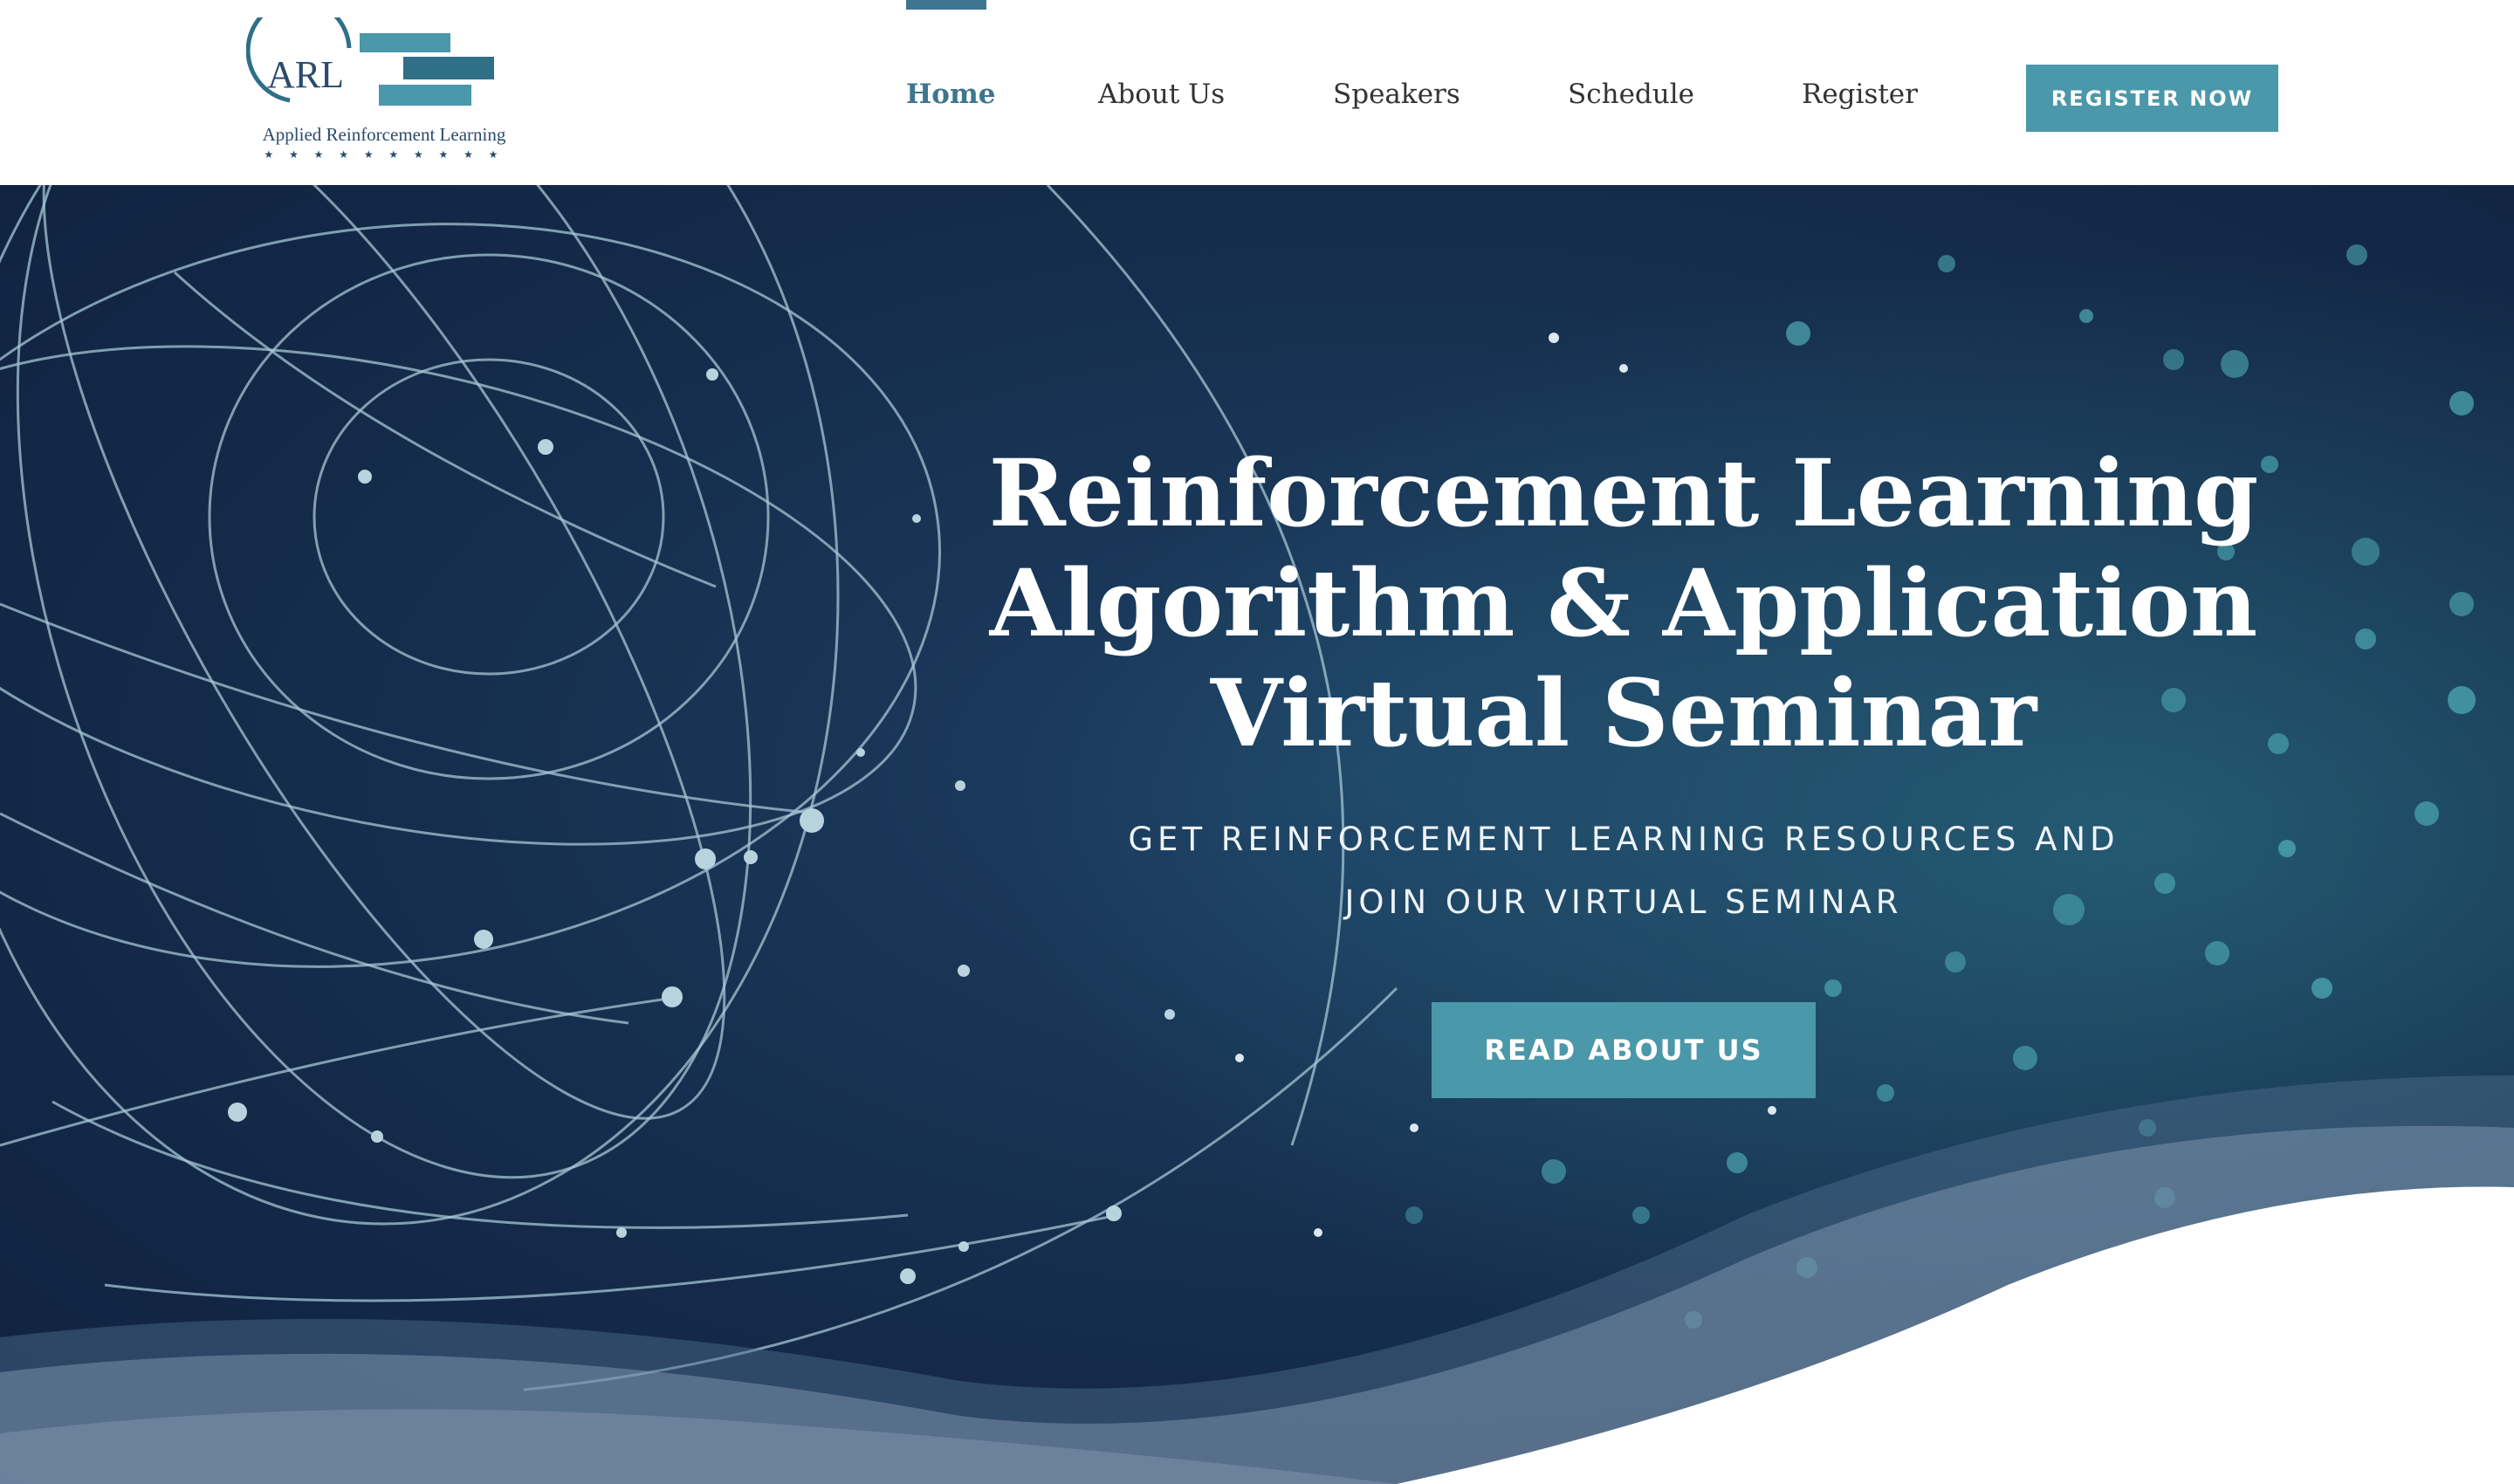  Describe the element at coordinates (1396, 95) in the screenshot. I see `nav-speakers: Speakers` at that location.